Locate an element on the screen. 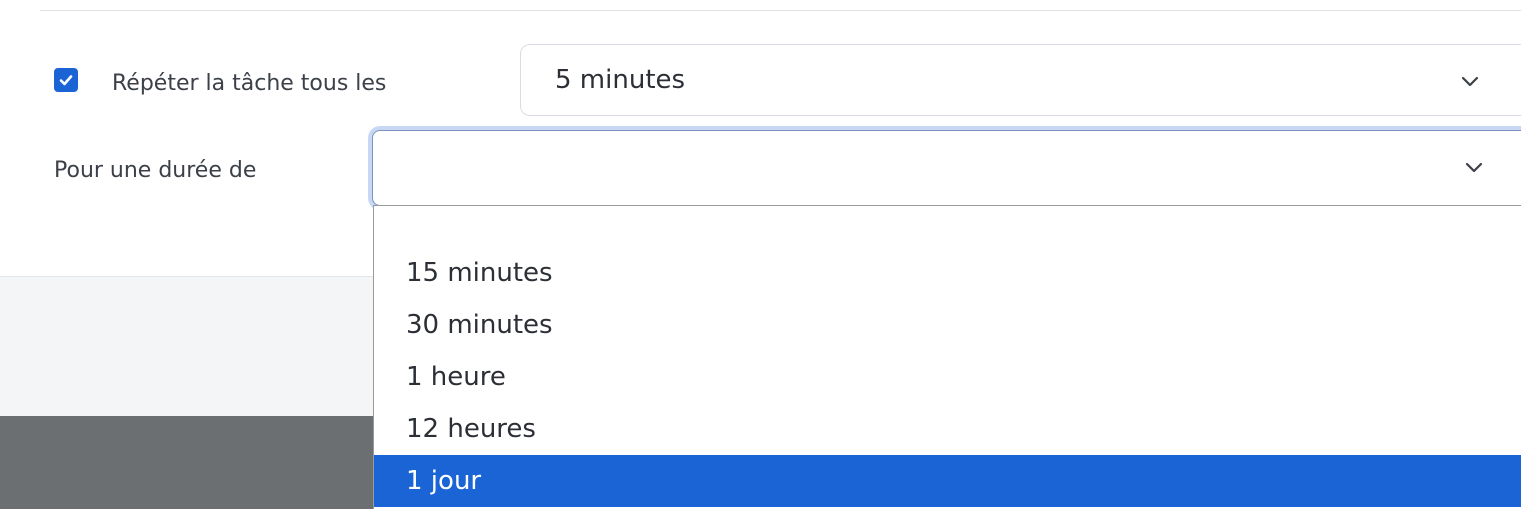 The height and width of the screenshot is (509, 1521). duration-option-1-jour: 1 jour is located at coordinates (947, 481).